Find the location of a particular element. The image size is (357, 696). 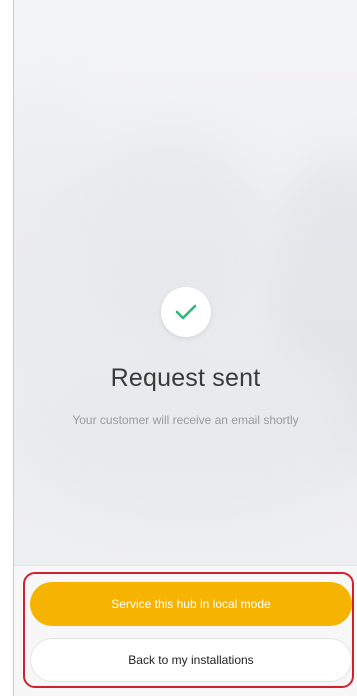

success-badge is located at coordinates (186, 312).